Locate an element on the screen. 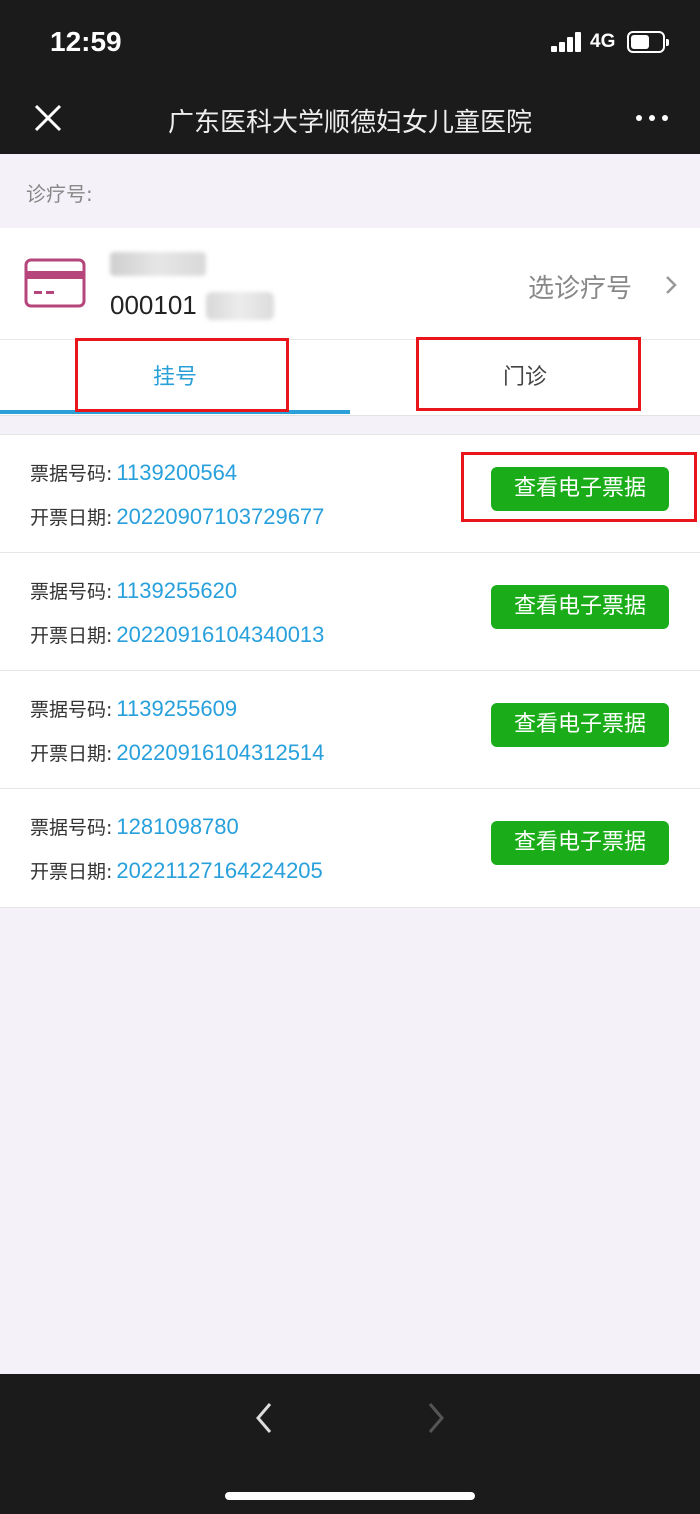 The width and height of the screenshot is (700, 1514). chevron-left-icon is located at coordinates (264, 1418).